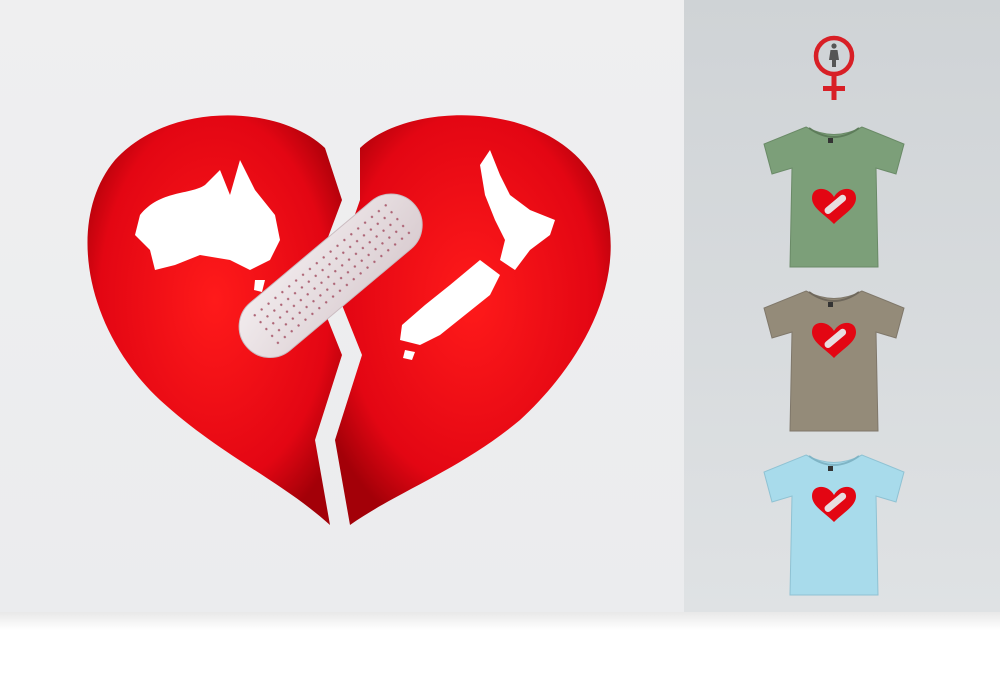 The width and height of the screenshot is (1000, 700). What do you see at coordinates (834, 69) in the screenshot?
I see `female-symbol-icon` at bounding box center [834, 69].